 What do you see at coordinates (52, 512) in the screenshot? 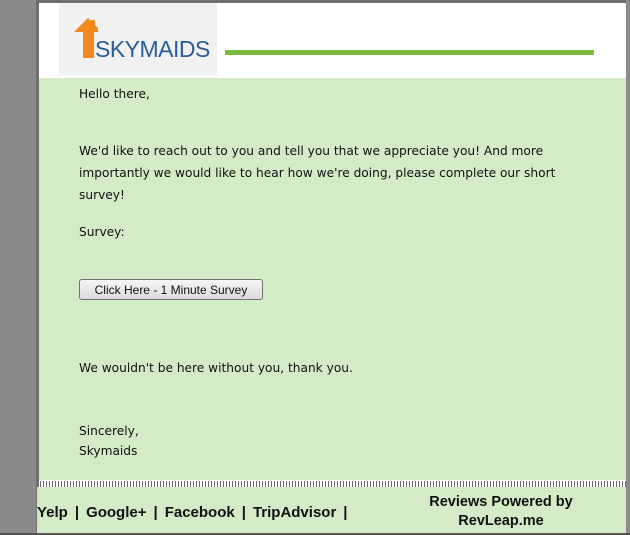
I see `yelp-link: Yelp` at bounding box center [52, 512].